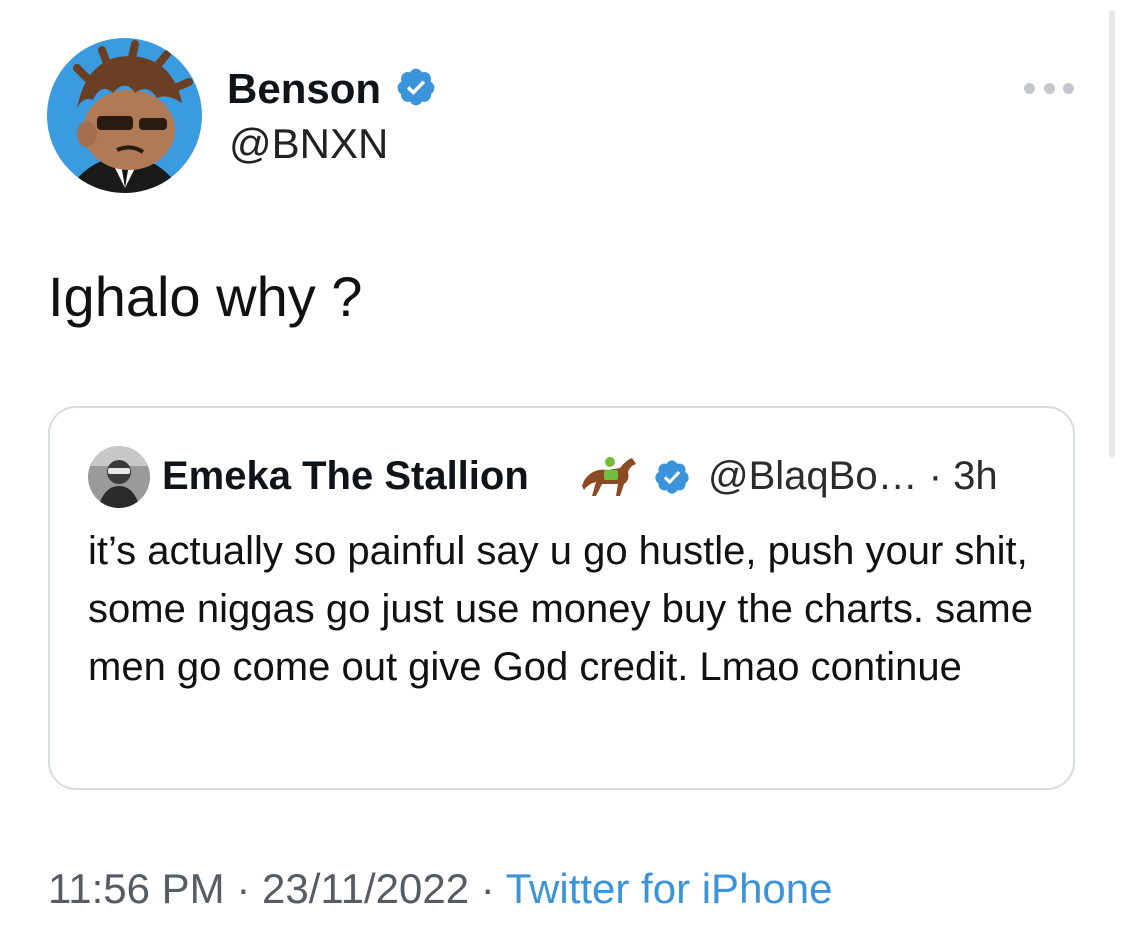 This screenshot has width=1125, height=943. Describe the element at coordinates (609, 476) in the screenshot. I see `horse-racing-emoji-icon` at that location.